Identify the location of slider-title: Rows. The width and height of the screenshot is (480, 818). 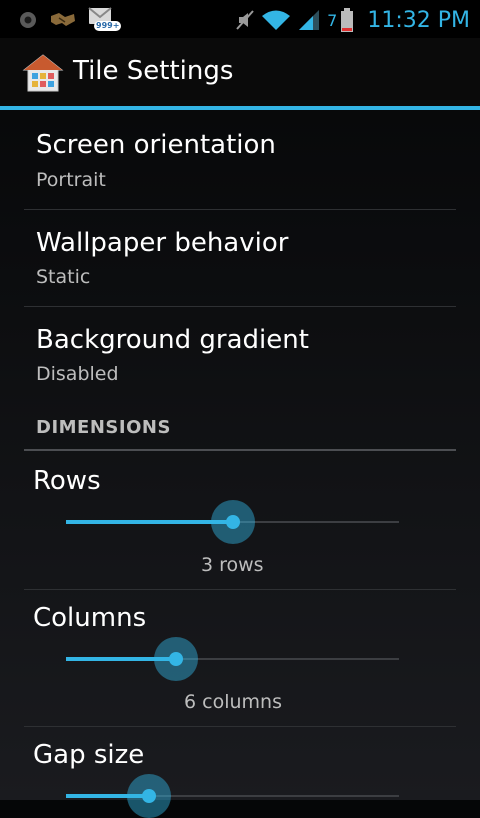
(67, 481).